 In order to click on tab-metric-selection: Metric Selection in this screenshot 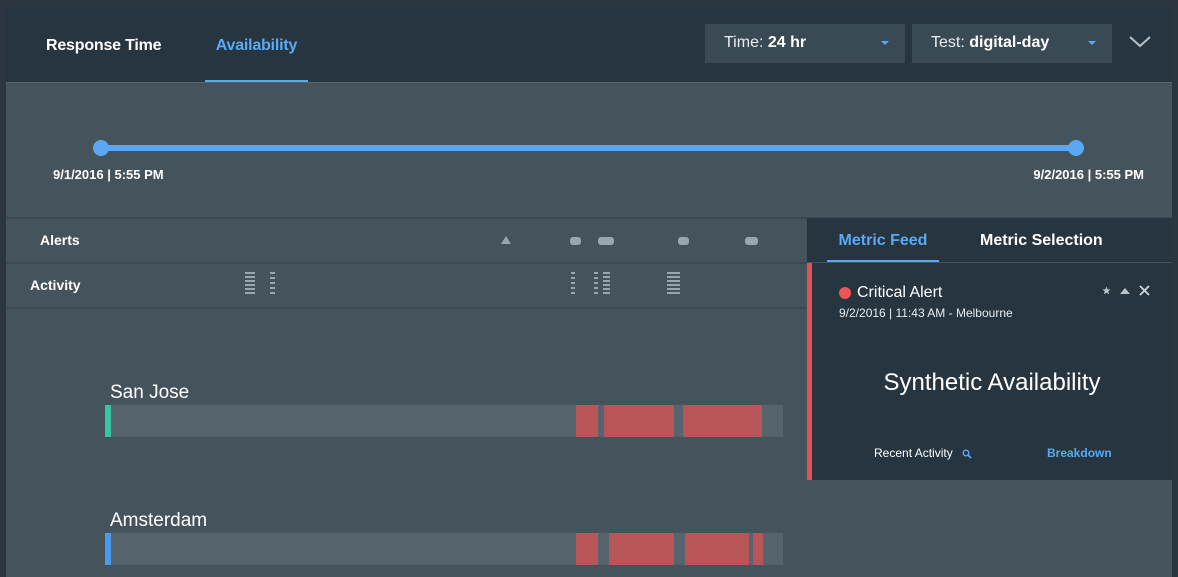, I will do `click(1041, 240)`.